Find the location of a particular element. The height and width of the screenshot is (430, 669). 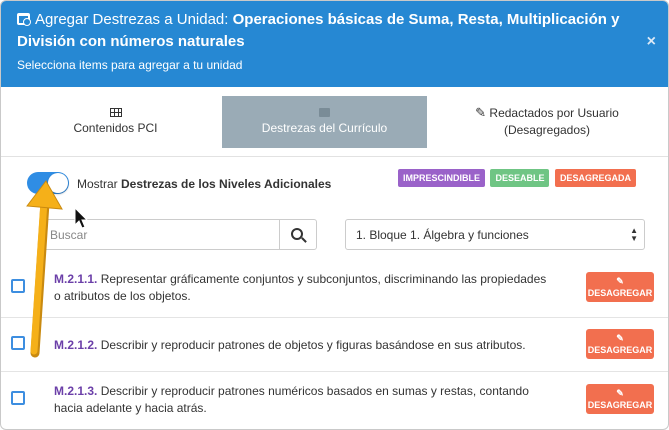

badge-imprescindible: IMPRESCINDIBLE is located at coordinates (442, 178).